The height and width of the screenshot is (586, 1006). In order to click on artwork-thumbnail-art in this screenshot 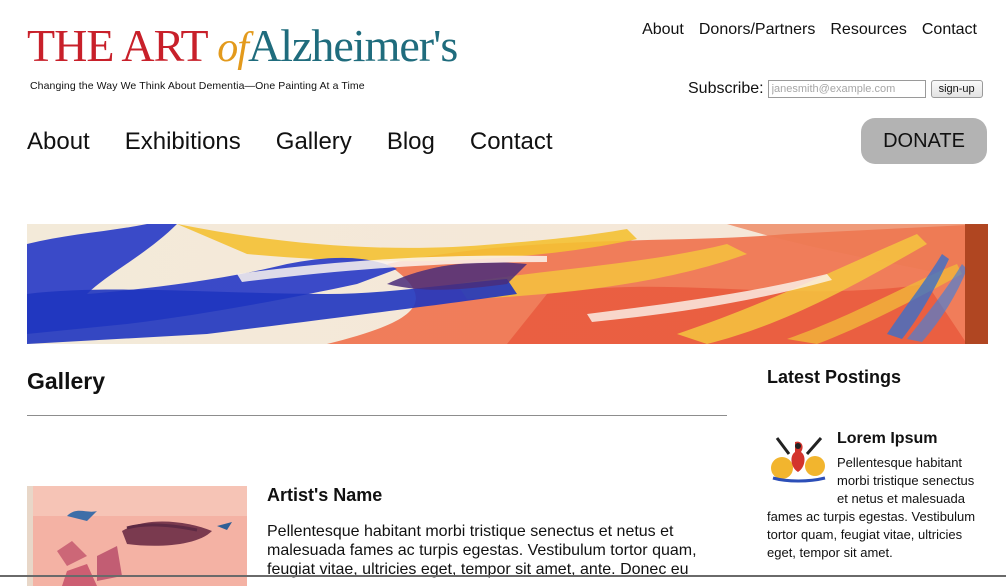, I will do `click(137, 536)`.